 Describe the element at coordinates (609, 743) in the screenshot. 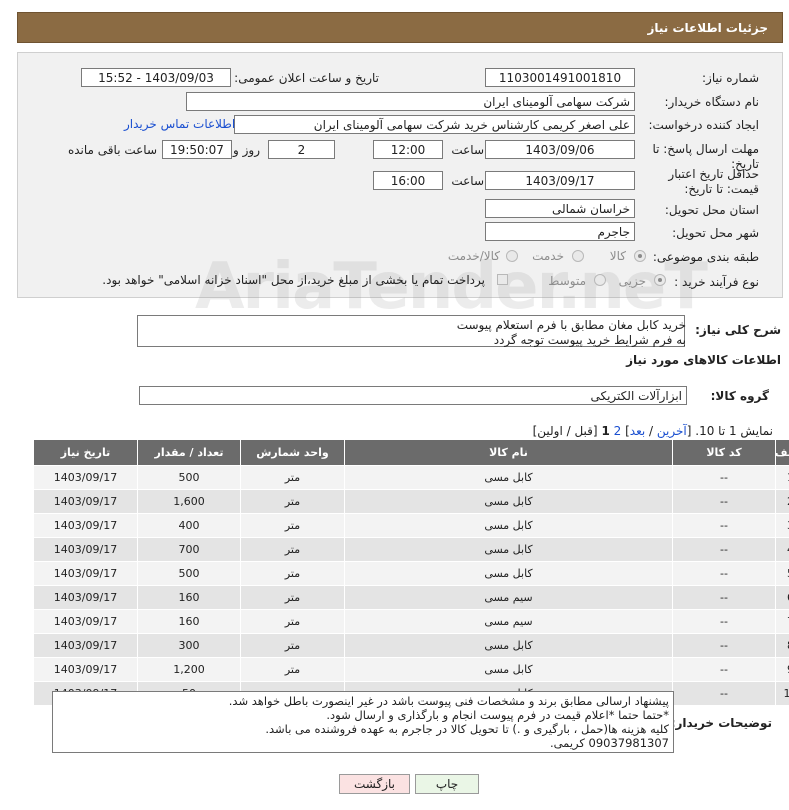

I see `buyer-notes-line: 09037981307 کریمی.` at that location.